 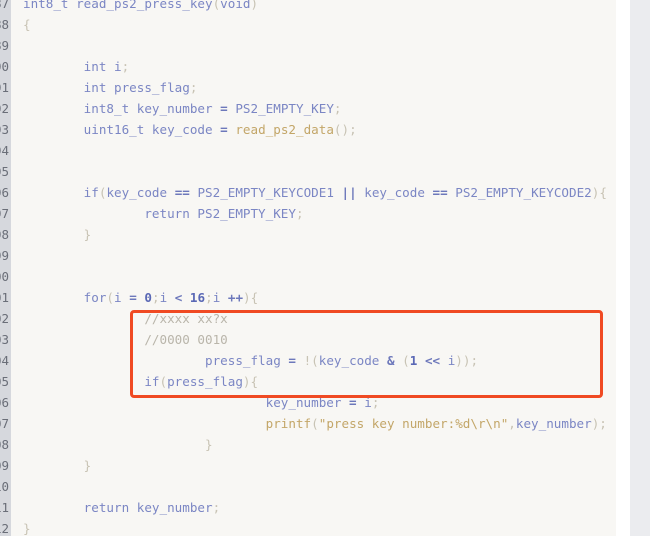 What do you see at coordinates (152, 381) in the screenshot?
I see `code-token: if` at bounding box center [152, 381].